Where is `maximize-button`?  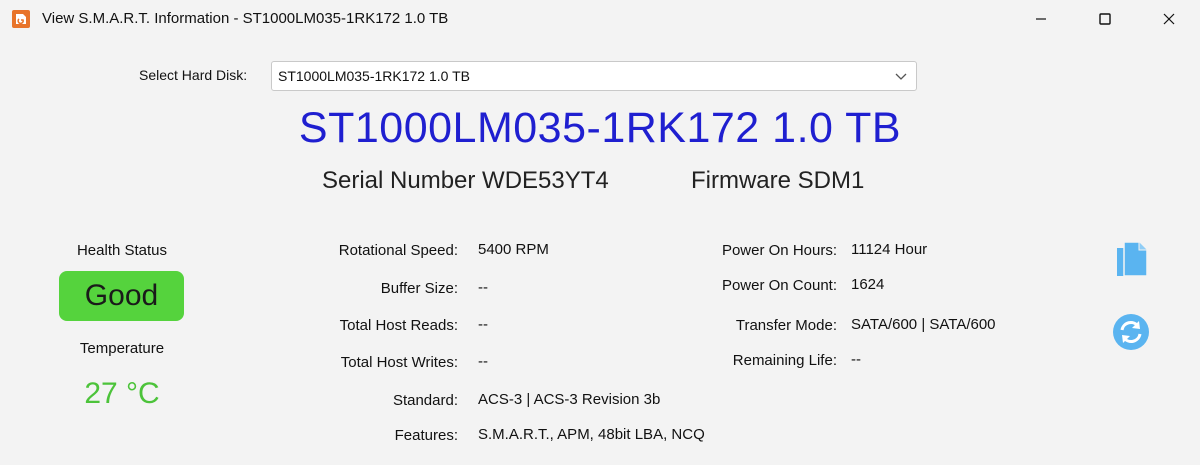
maximize-button is located at coordinates (1105, 19).